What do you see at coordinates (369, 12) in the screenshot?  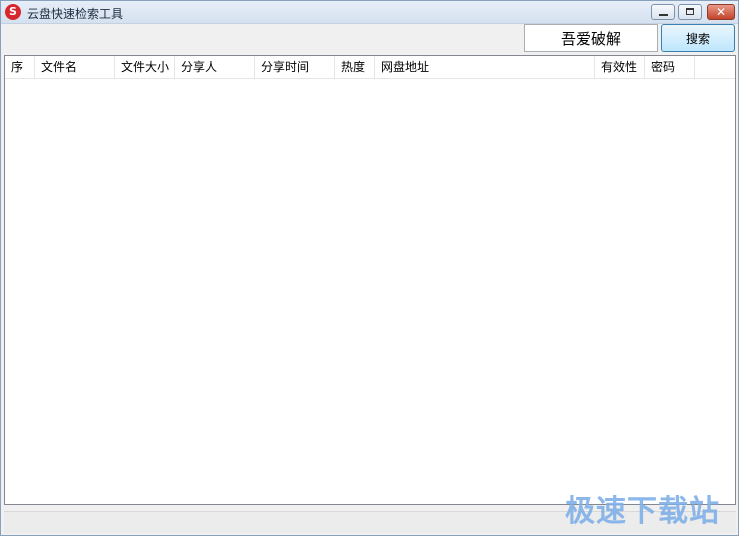 I see `title-bar: S 云盘快速检索工具 ✕` at bounding box center [369, 12].